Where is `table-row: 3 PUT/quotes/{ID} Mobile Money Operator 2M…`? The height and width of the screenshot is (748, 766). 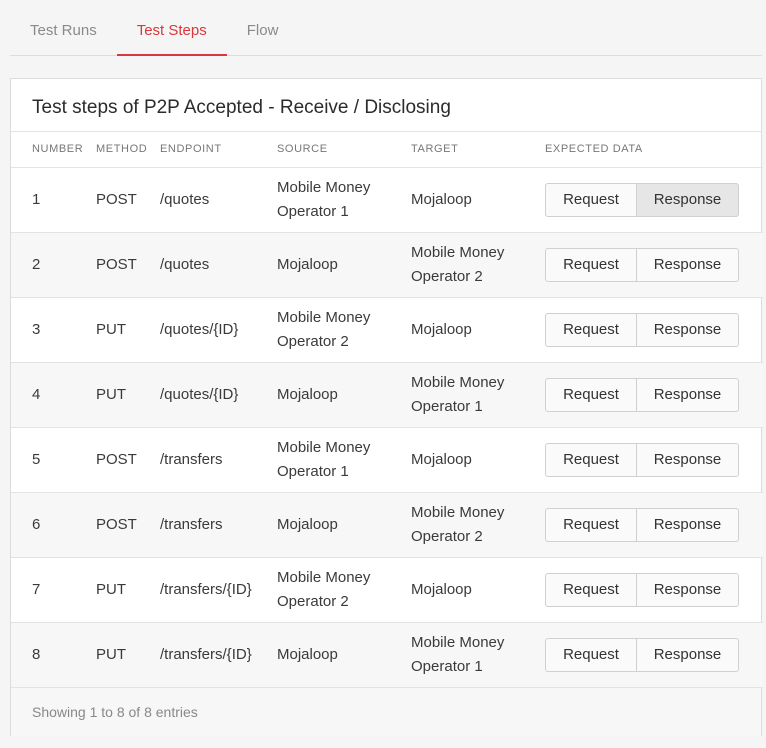
table-row: 3 PUT/quotes/{ID} Mobile Money Operator 2M… is located at coordinates (387, 330).